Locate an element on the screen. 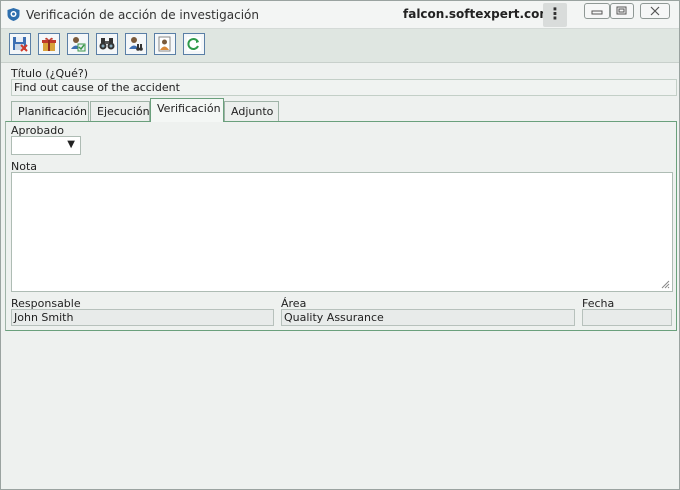 The height and width of the screenshot is (490, 680). minimize-button is located at coordinates (597, 11).